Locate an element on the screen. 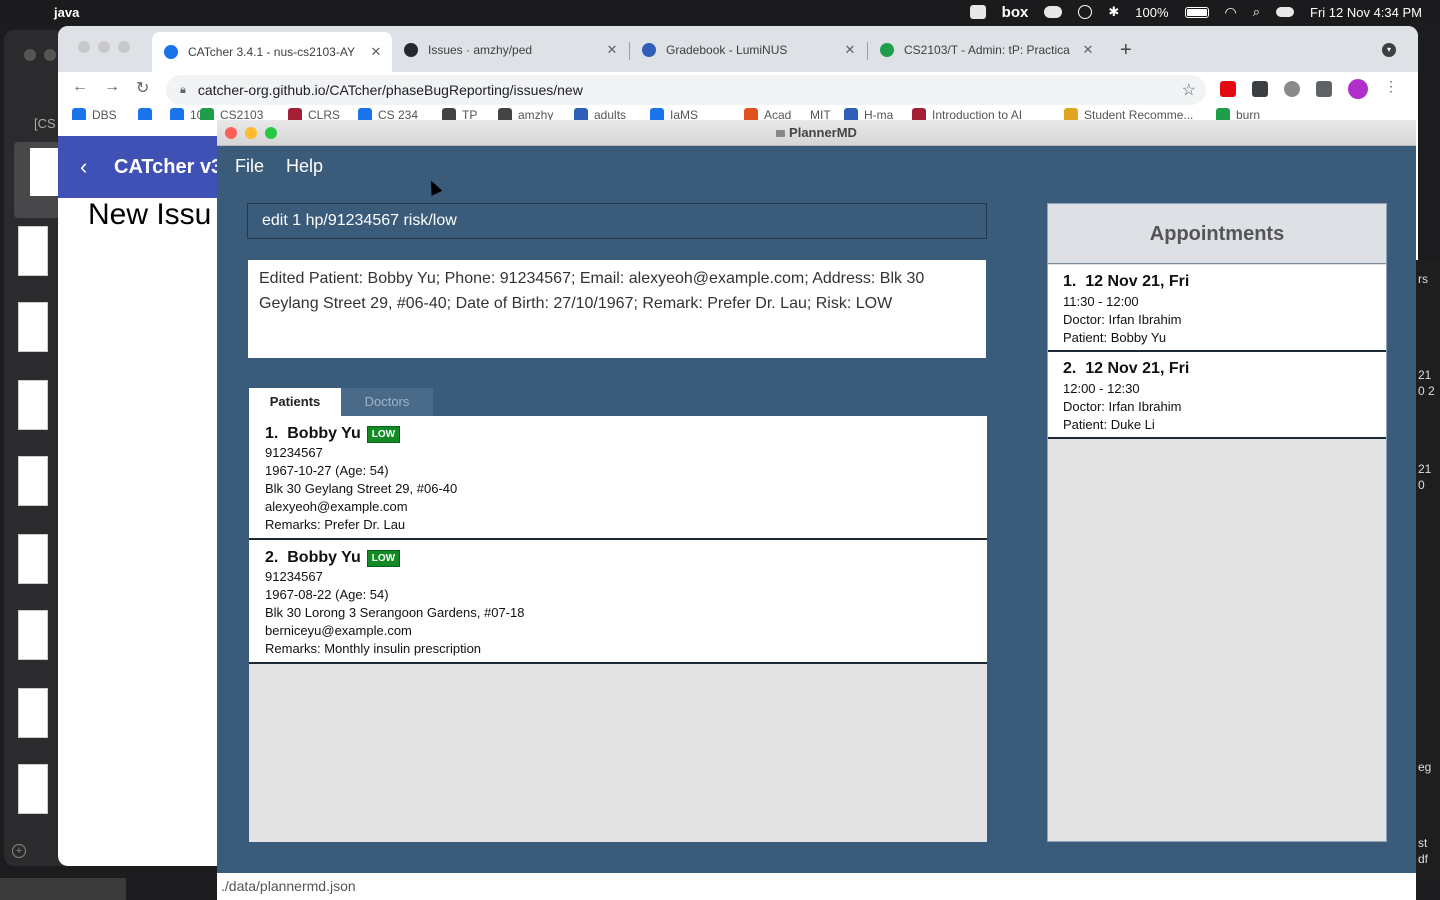 The height and width of the screenshot is (900, 1440). box-icon: box is located at coordinates (1015, 12).